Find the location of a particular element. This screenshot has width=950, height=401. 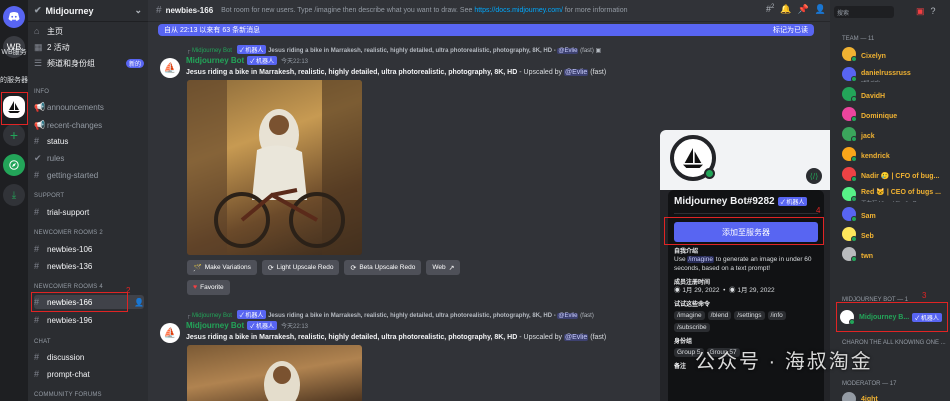

bell-icon: 🔔 is located at coordinates (785, 9).